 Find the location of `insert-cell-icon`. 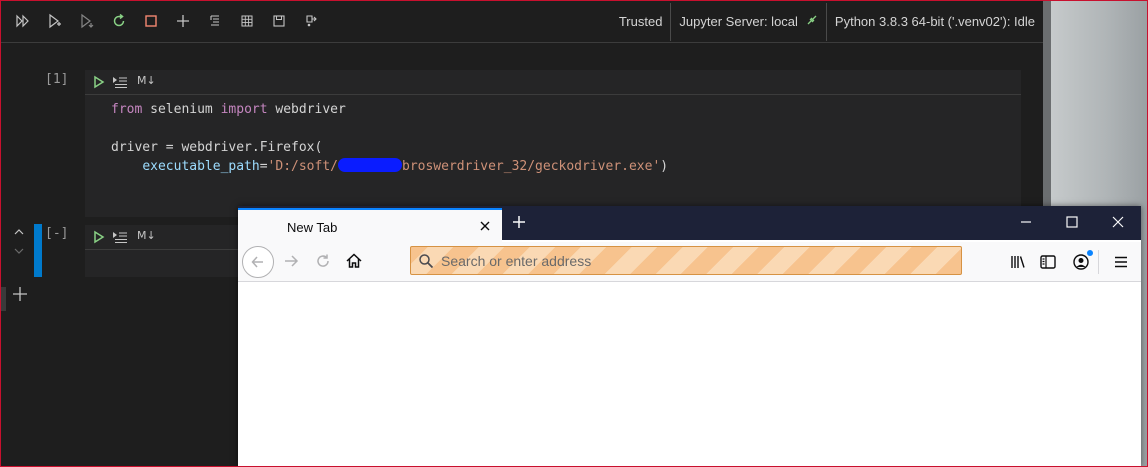

insert-cell-icon is located at coordinates (20, 294).